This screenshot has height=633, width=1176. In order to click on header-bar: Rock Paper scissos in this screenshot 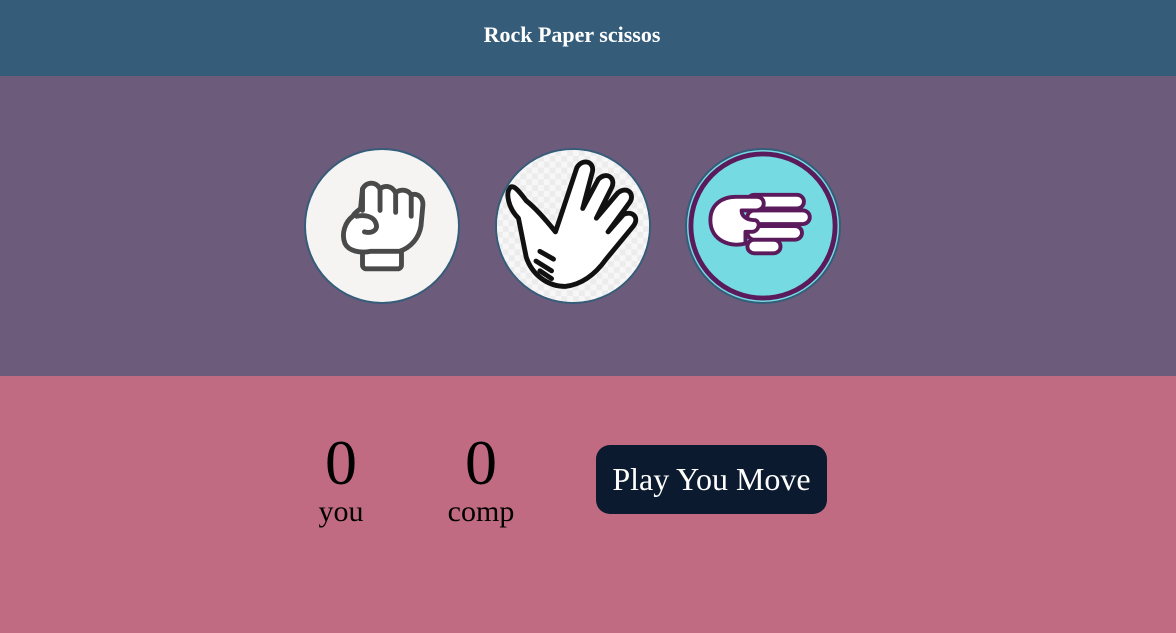, I will do `click(588, 38)`.